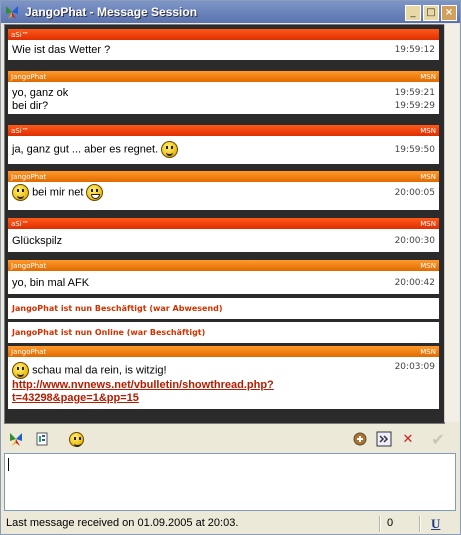 The image size is (461, 535). I want to click on message-header: aSi™, so click(223, 34).